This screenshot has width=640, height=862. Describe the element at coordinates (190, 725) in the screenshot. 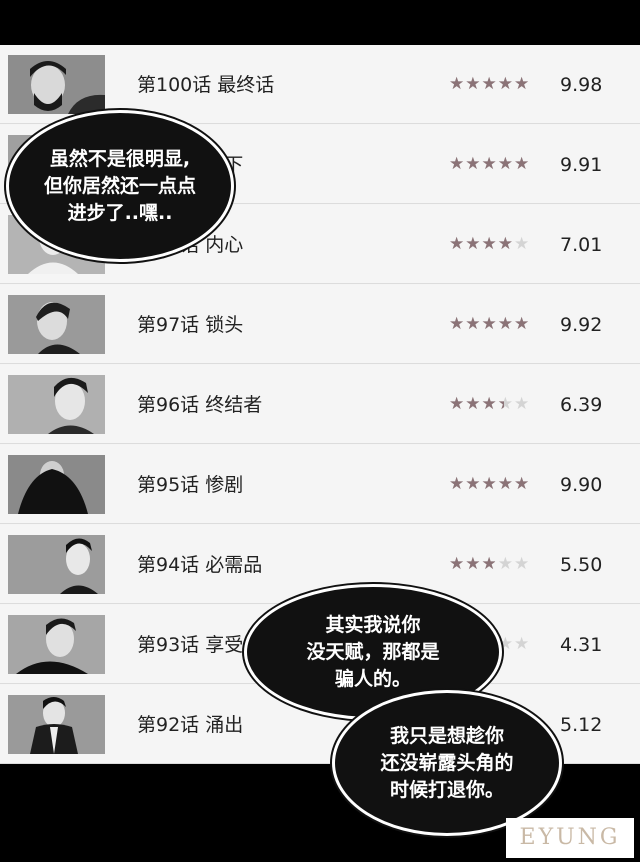

I see `episode-title: 第92话 涌出` at that location.